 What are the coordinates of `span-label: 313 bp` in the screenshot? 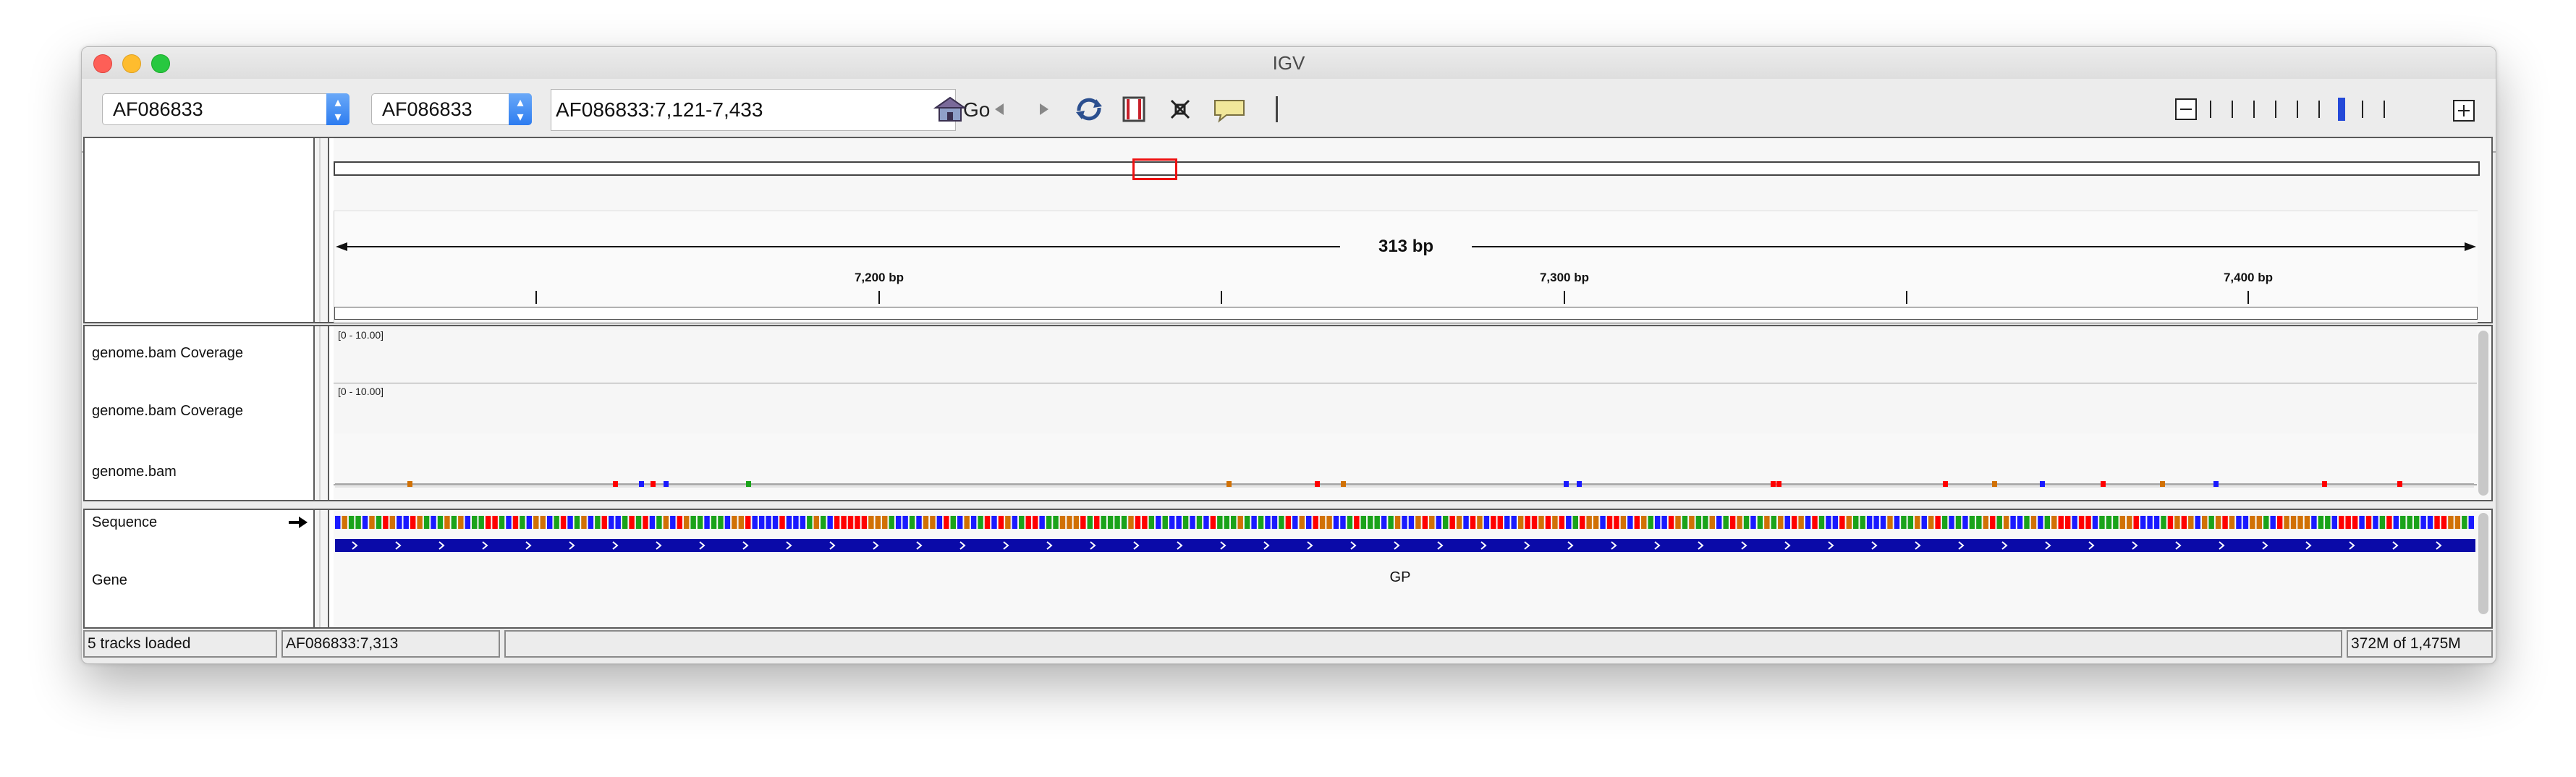 It's located at (1406, 246).